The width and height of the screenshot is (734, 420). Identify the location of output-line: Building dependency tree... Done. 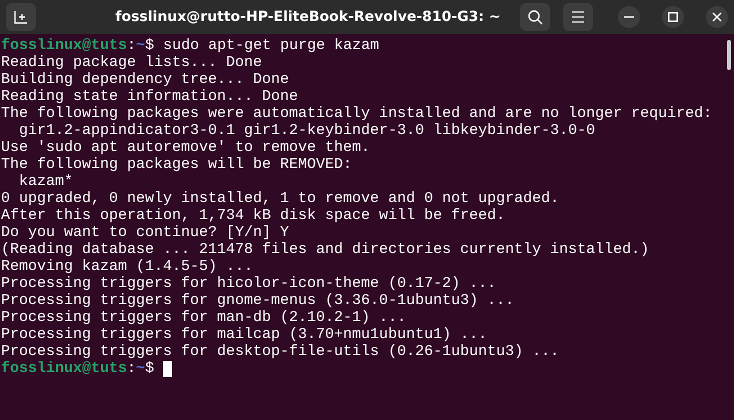
(145, 79).